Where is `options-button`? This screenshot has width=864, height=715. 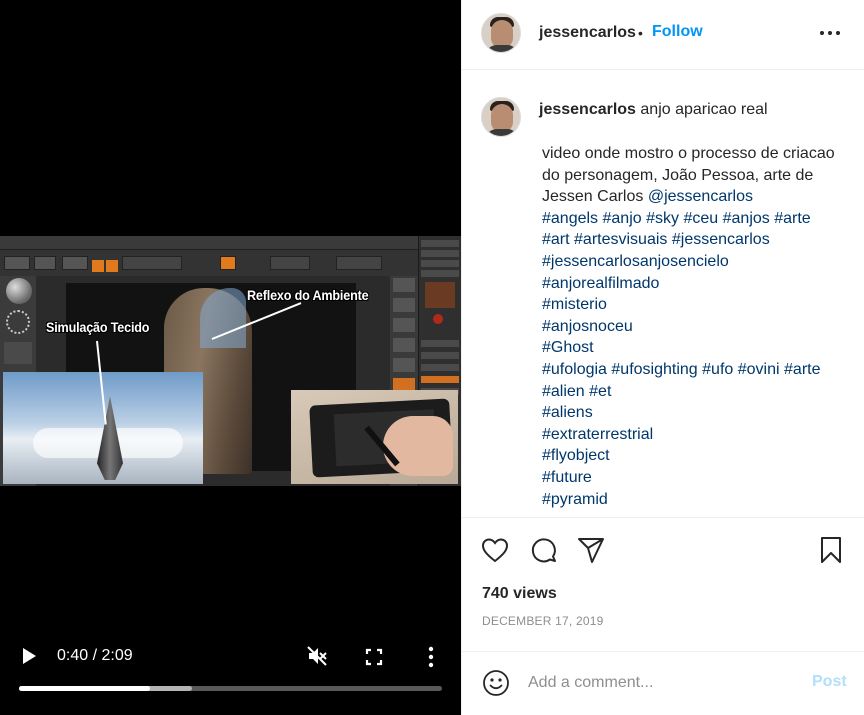
options-button is located at coordinates (830, 33).